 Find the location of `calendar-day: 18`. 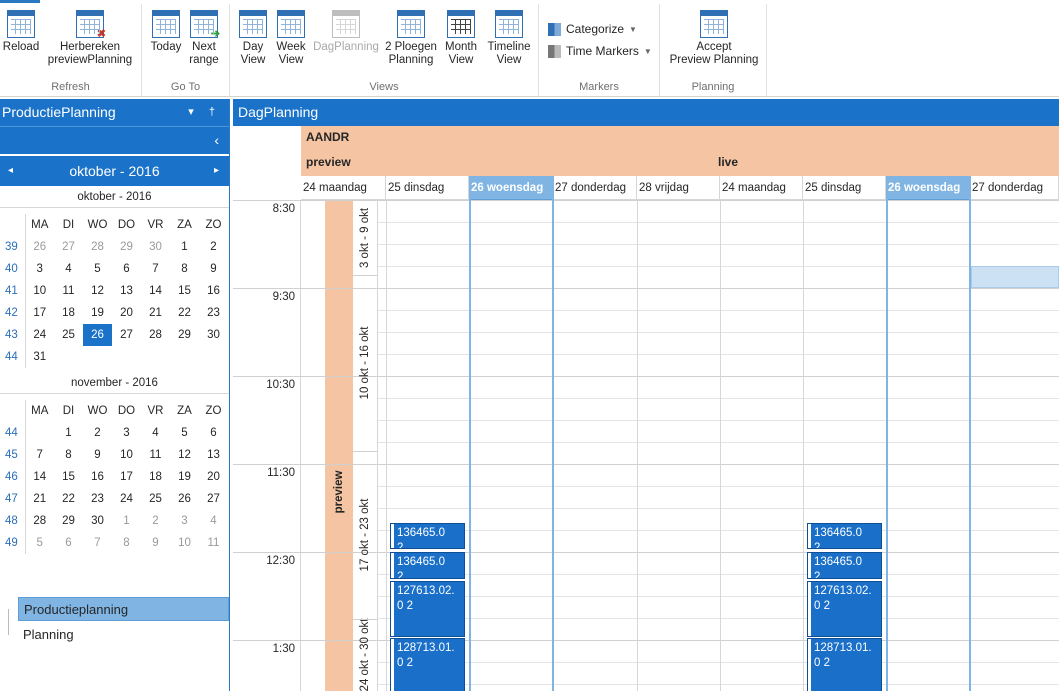

calendar-day: 18 is located at coordinates (155, 477).